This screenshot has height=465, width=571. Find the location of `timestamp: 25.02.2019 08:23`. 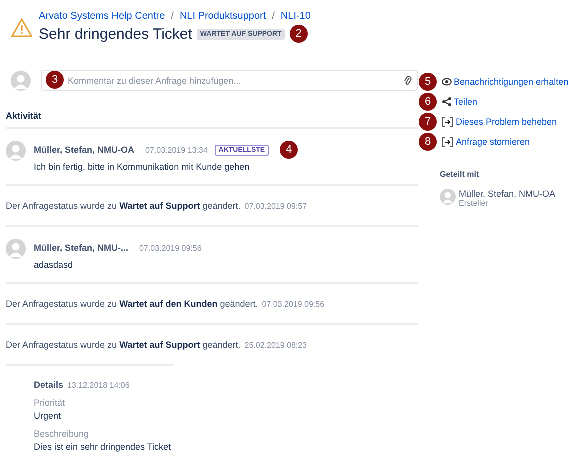

timestamp: 25.02.2019 08:23 is located at coordinates (276, 345).